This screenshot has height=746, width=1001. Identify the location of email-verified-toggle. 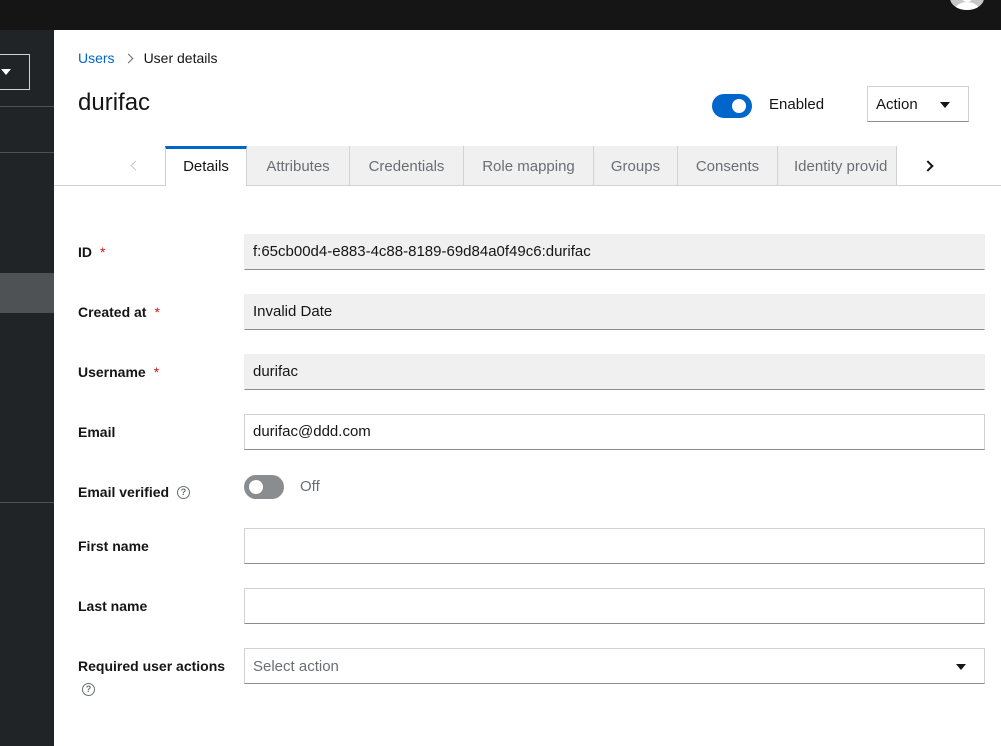
(264, 487).